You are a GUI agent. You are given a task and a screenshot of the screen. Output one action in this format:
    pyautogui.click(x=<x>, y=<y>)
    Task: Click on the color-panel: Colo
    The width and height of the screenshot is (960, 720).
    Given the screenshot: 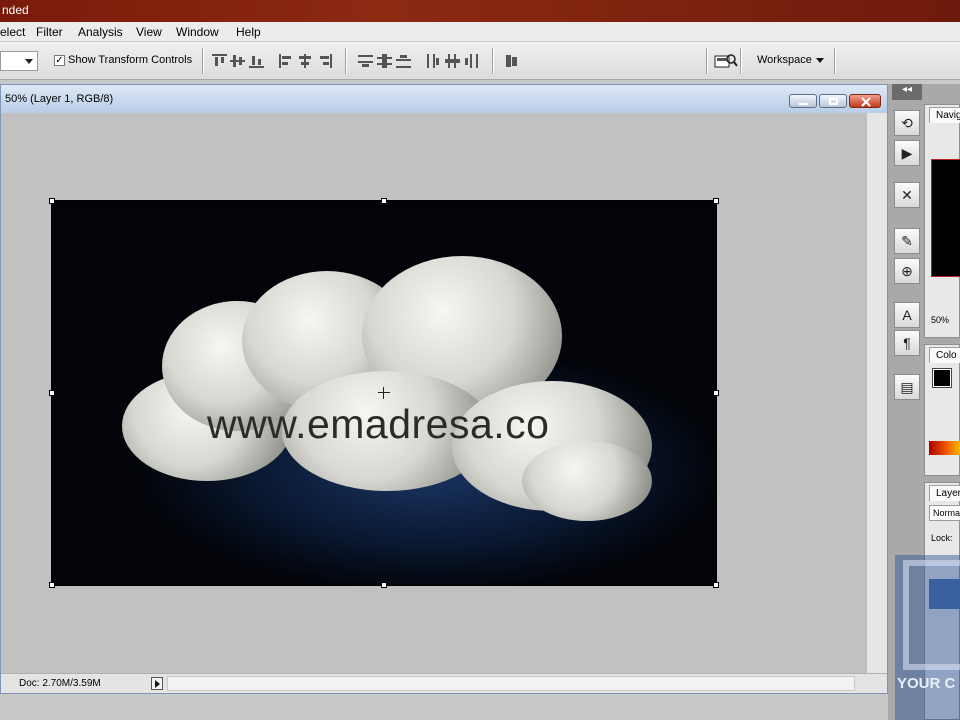 What is the action you would take?
    pyautogui.click(x=942, y=410)
    